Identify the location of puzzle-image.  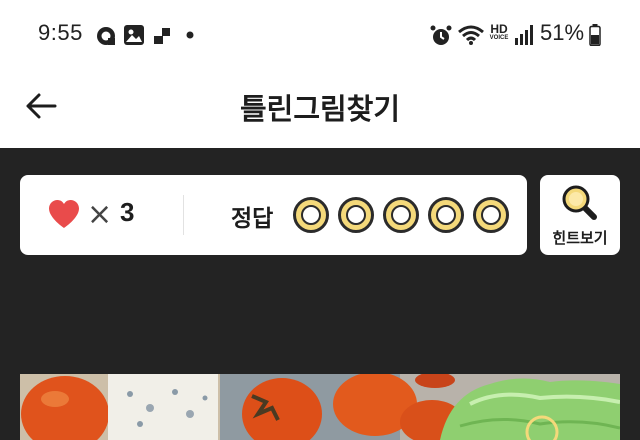
(320, 407).